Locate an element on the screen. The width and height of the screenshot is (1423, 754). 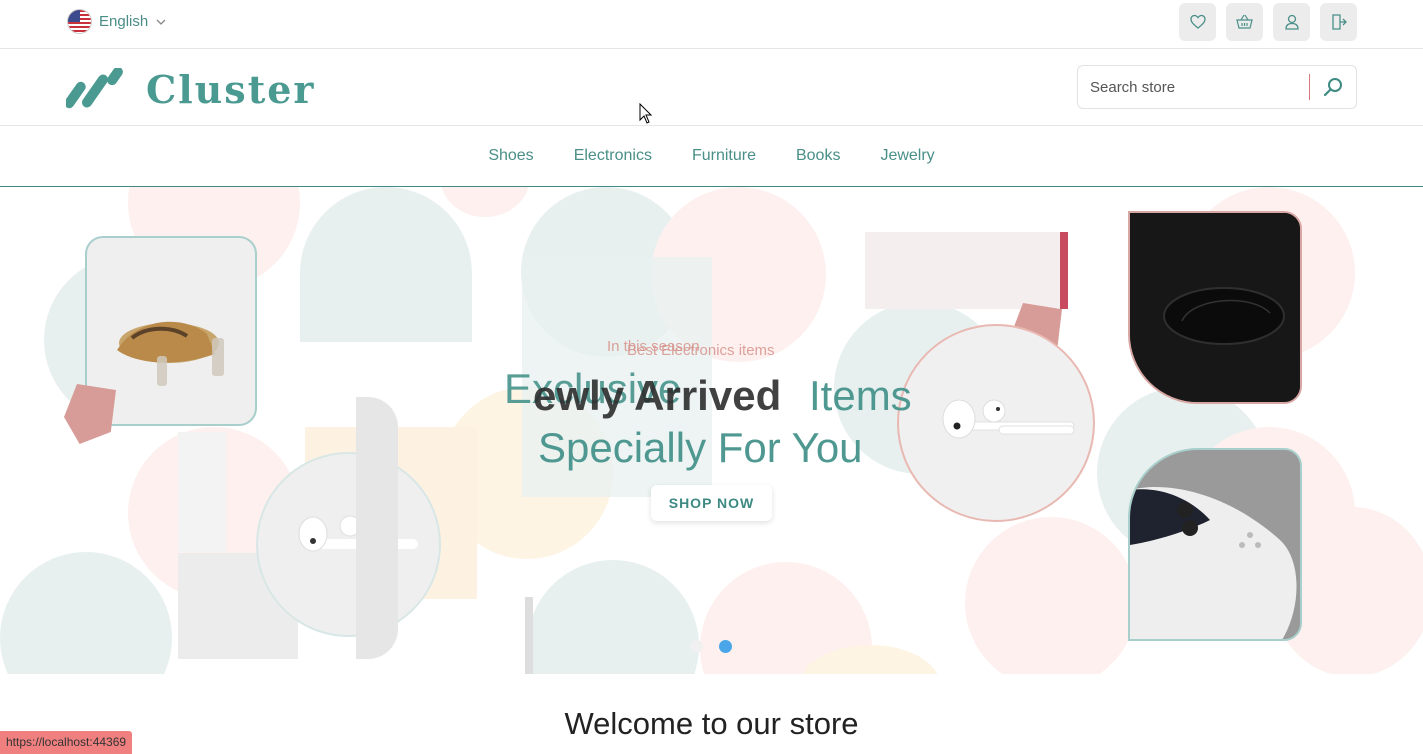
hero-subtitle-next: Best Electronics items is located at coordinates (701, 350).